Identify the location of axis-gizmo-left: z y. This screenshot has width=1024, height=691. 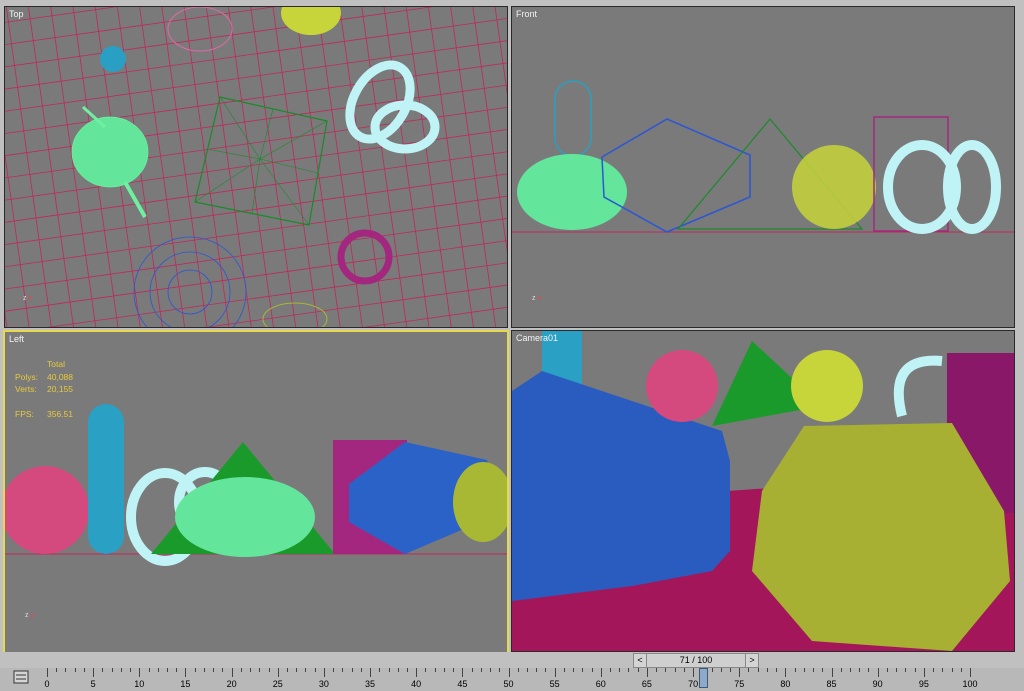
(29, 615).